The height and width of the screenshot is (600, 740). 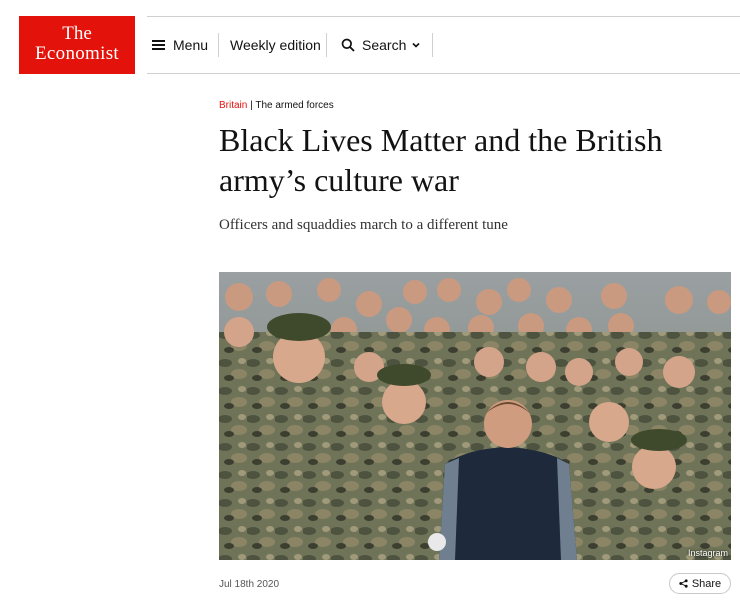 I want to click on breadcrumb: Britain | The armed forces, so click(x=276, y=105).